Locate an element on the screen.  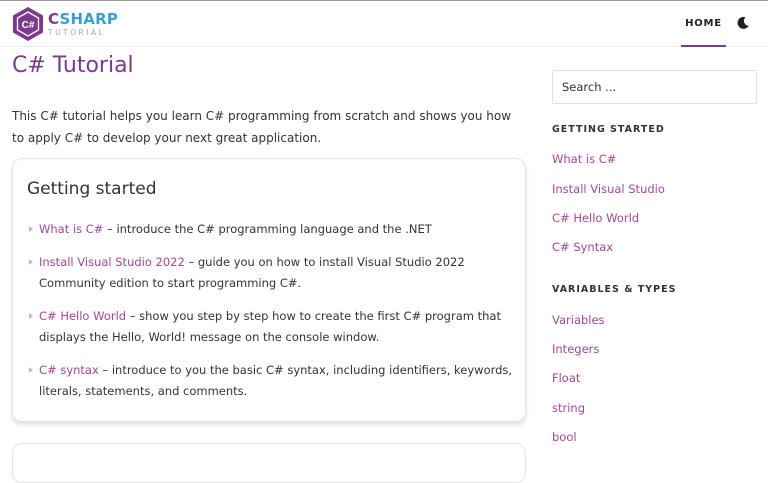
site-logo: C# CSHARP TUTORIAL is located at coordinates (64, 24).